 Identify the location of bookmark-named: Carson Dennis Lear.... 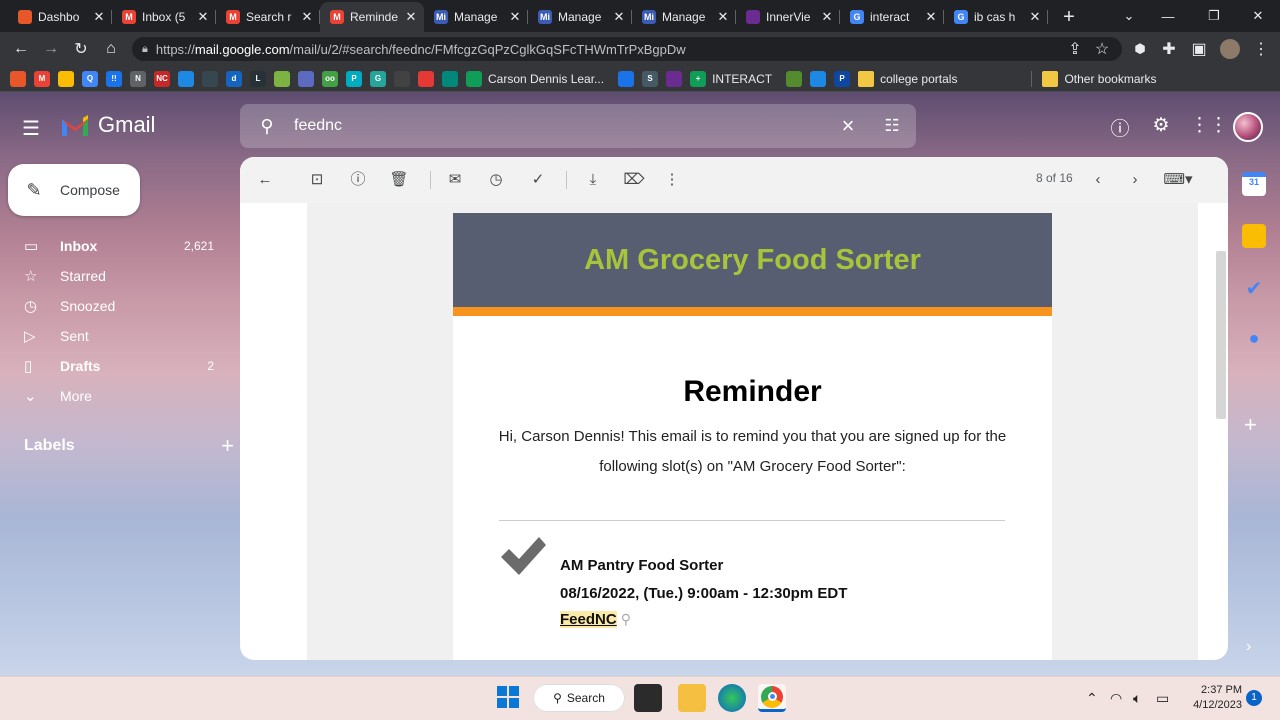
(535, 78).